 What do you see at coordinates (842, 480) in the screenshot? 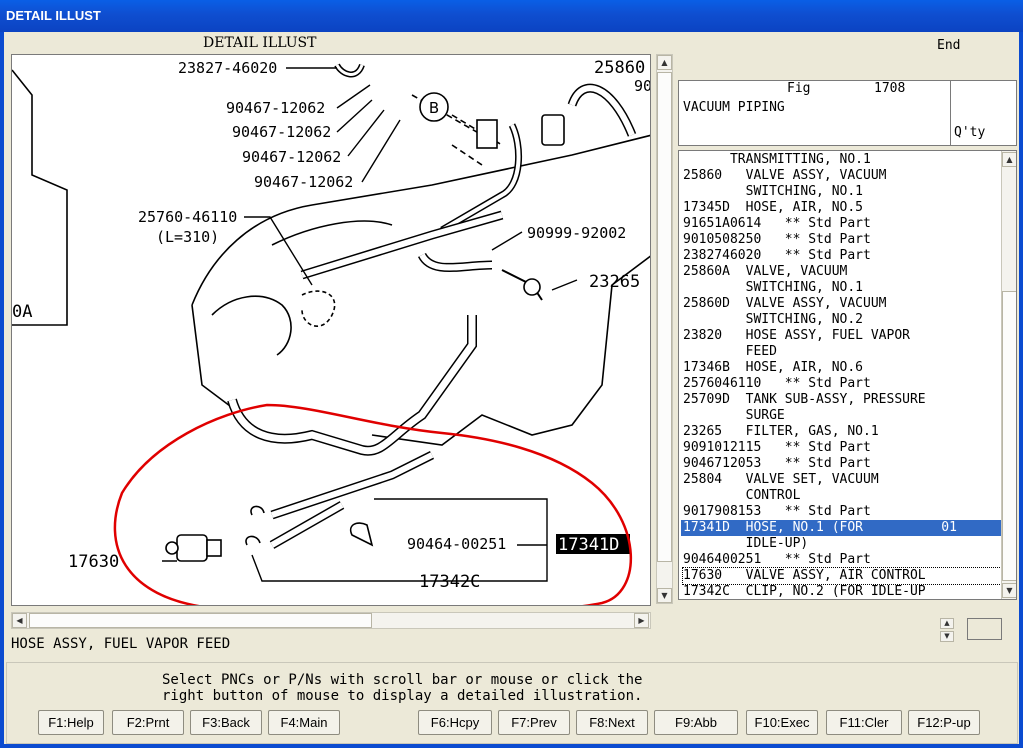
I see `parts-list-row: 25804 VALVE SET, VACUUM` at bounding box center [842, 480].